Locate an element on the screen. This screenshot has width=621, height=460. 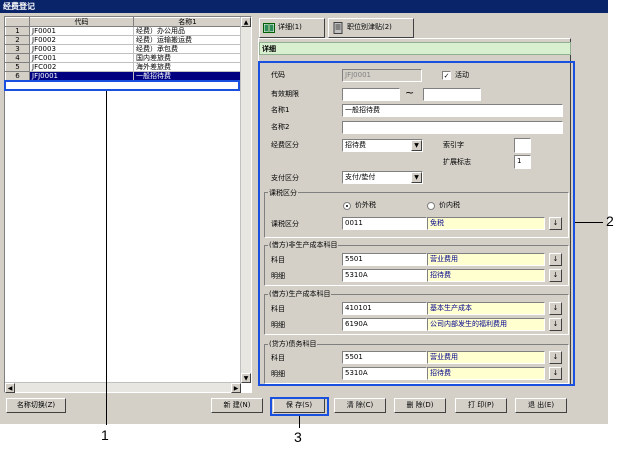
table-row: 3 JF0003 经费）承包费 is located at coordinates (123, 49).